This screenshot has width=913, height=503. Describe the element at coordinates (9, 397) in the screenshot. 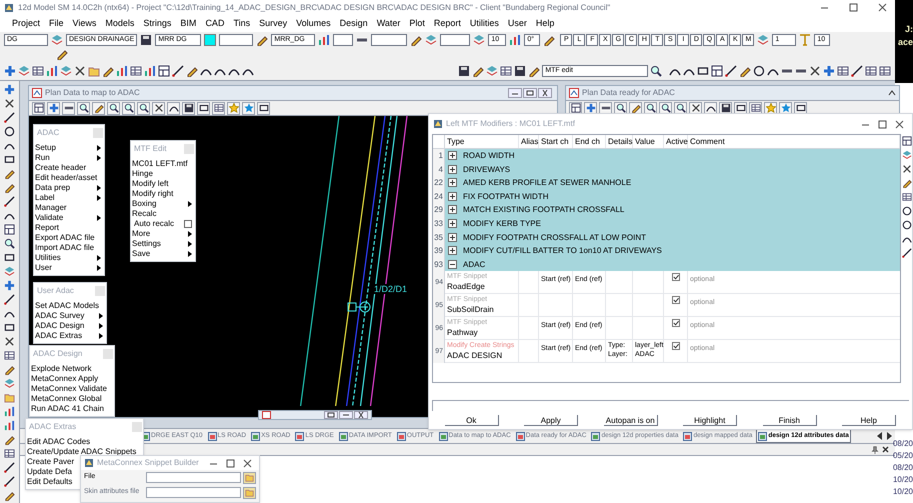

I see `folder-icon` at that location.